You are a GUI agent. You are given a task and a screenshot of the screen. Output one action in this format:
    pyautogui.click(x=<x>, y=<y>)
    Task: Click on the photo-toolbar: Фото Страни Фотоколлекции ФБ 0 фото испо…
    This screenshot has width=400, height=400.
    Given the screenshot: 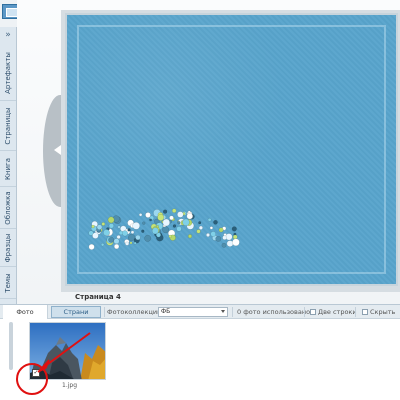 What is the action you would take?
    pyautogui.click(x=200, y=311)
    